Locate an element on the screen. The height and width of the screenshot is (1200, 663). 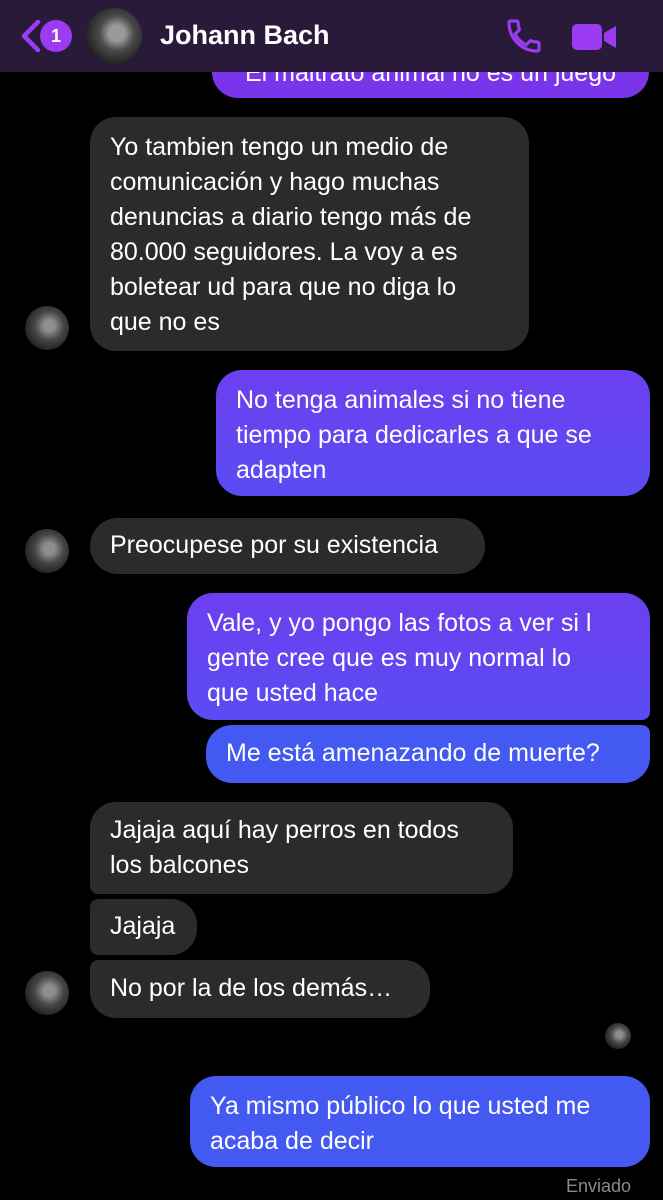
message-text: acaba de decir is located at coordinates (292, 1141).